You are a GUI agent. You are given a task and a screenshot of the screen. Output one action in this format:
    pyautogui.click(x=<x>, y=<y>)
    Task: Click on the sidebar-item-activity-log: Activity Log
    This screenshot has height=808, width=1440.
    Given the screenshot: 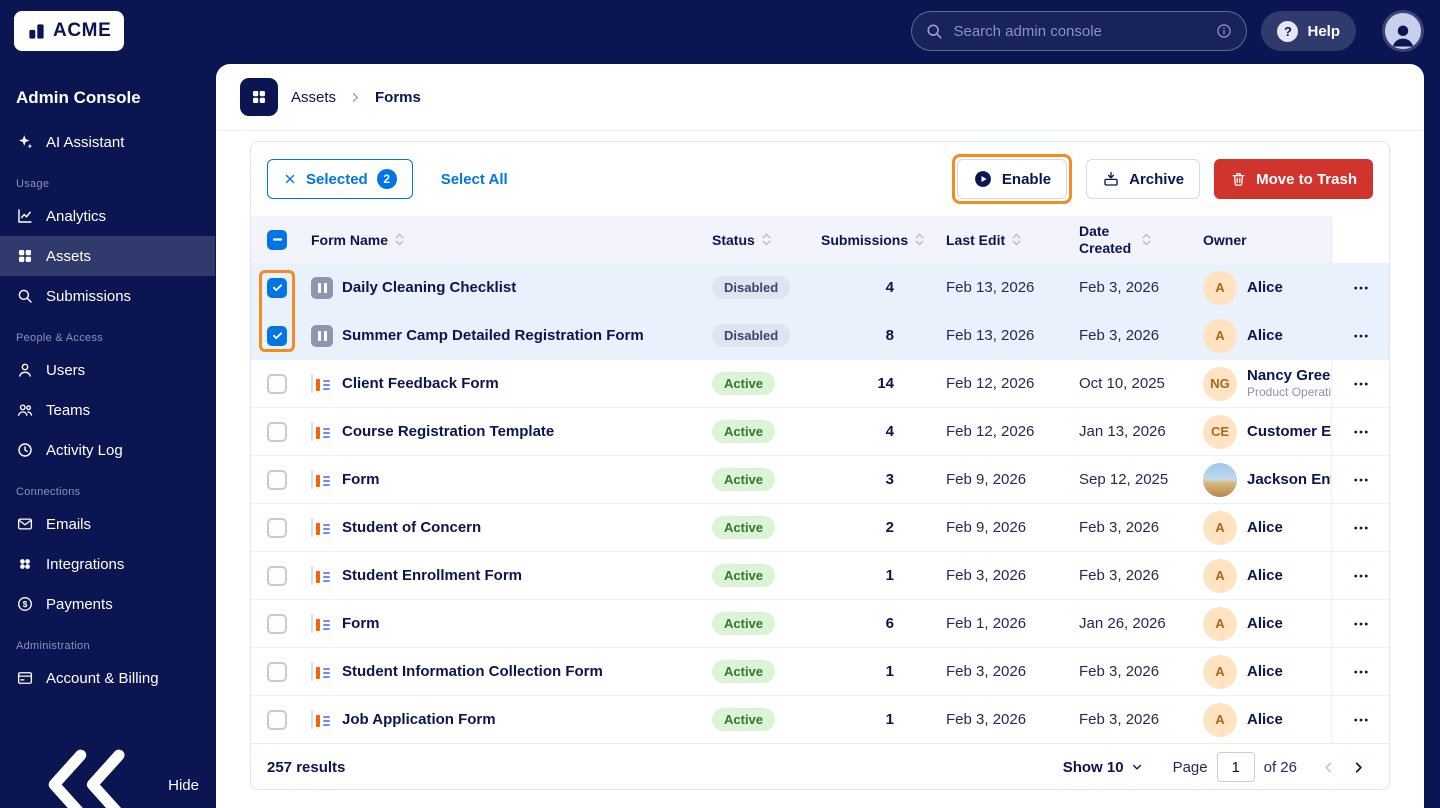 What is the action you would take?
    pyautogui.click(x=107, y=450)
    